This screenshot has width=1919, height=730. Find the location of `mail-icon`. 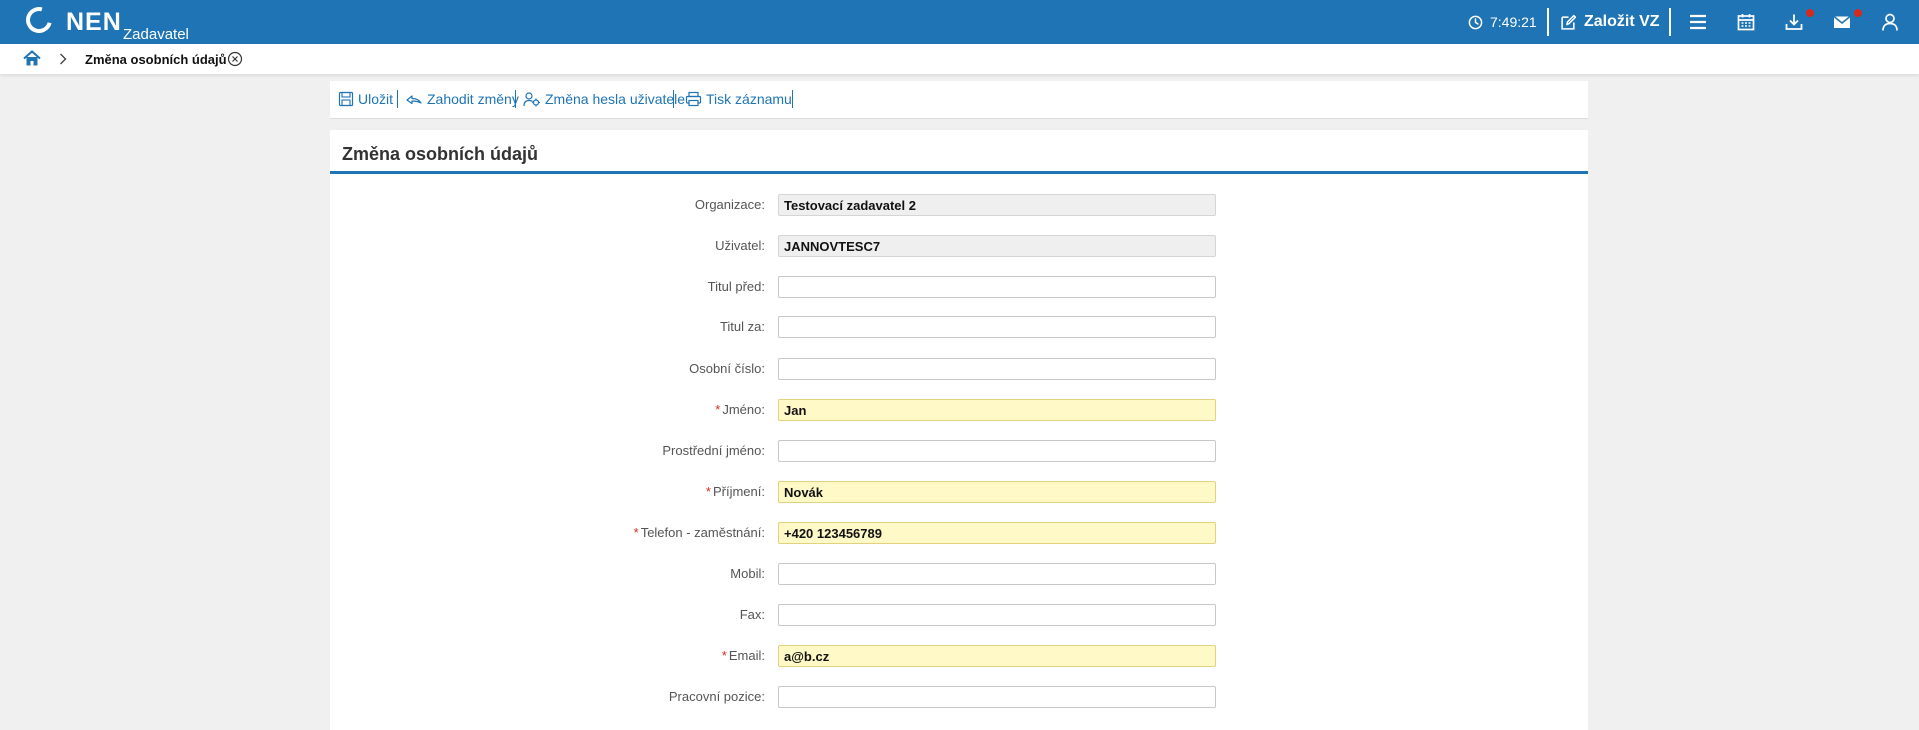

mail-icon is located at coordinates (1842, 22).